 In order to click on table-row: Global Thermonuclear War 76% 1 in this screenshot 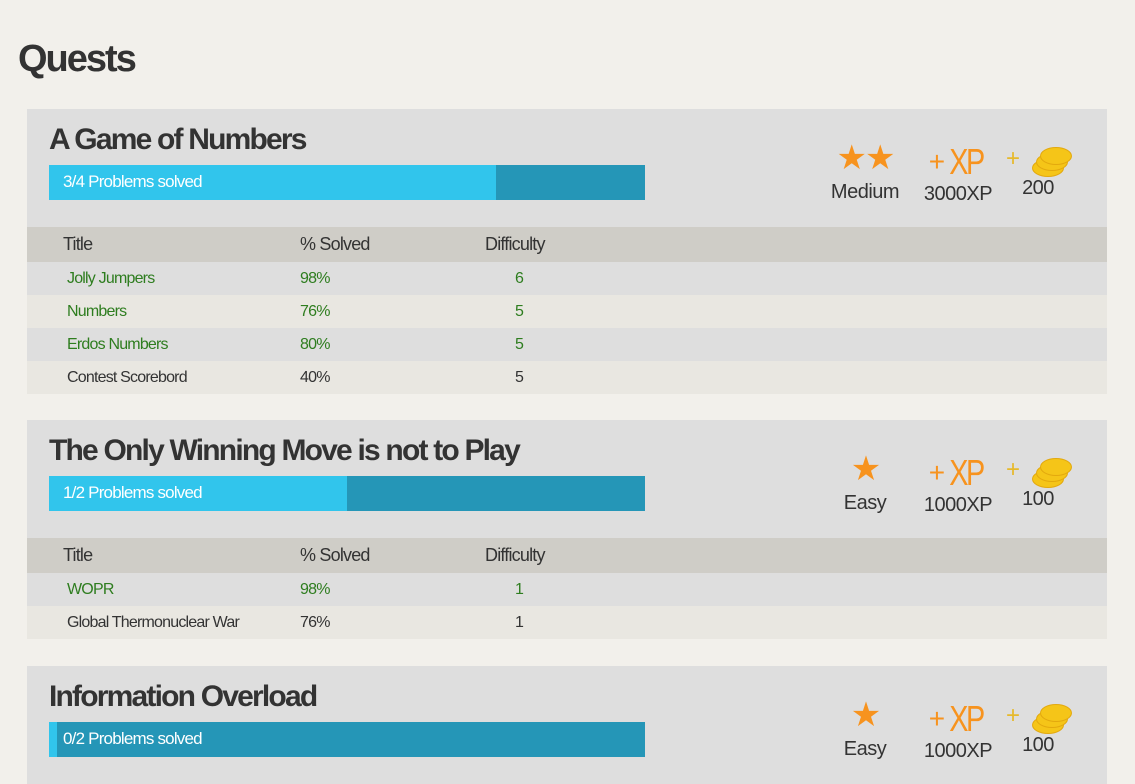, I will do `click(567, 622)`.